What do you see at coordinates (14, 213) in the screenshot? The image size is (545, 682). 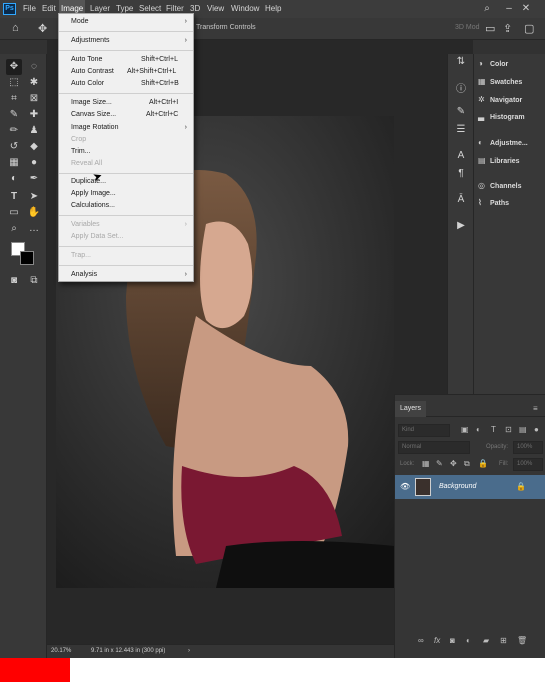 I see `shape-icon: ▭` at bounding box center [14, 213].